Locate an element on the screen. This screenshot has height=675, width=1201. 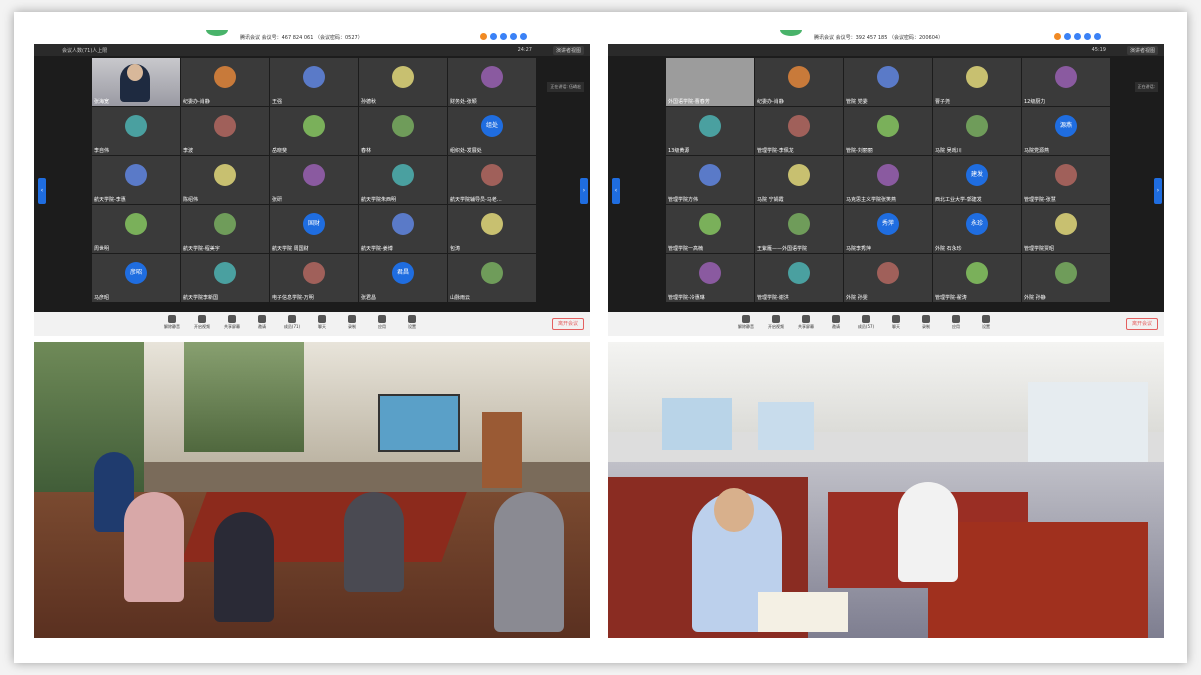
participant-tile: 张研 is located at coordinates (314, 180).